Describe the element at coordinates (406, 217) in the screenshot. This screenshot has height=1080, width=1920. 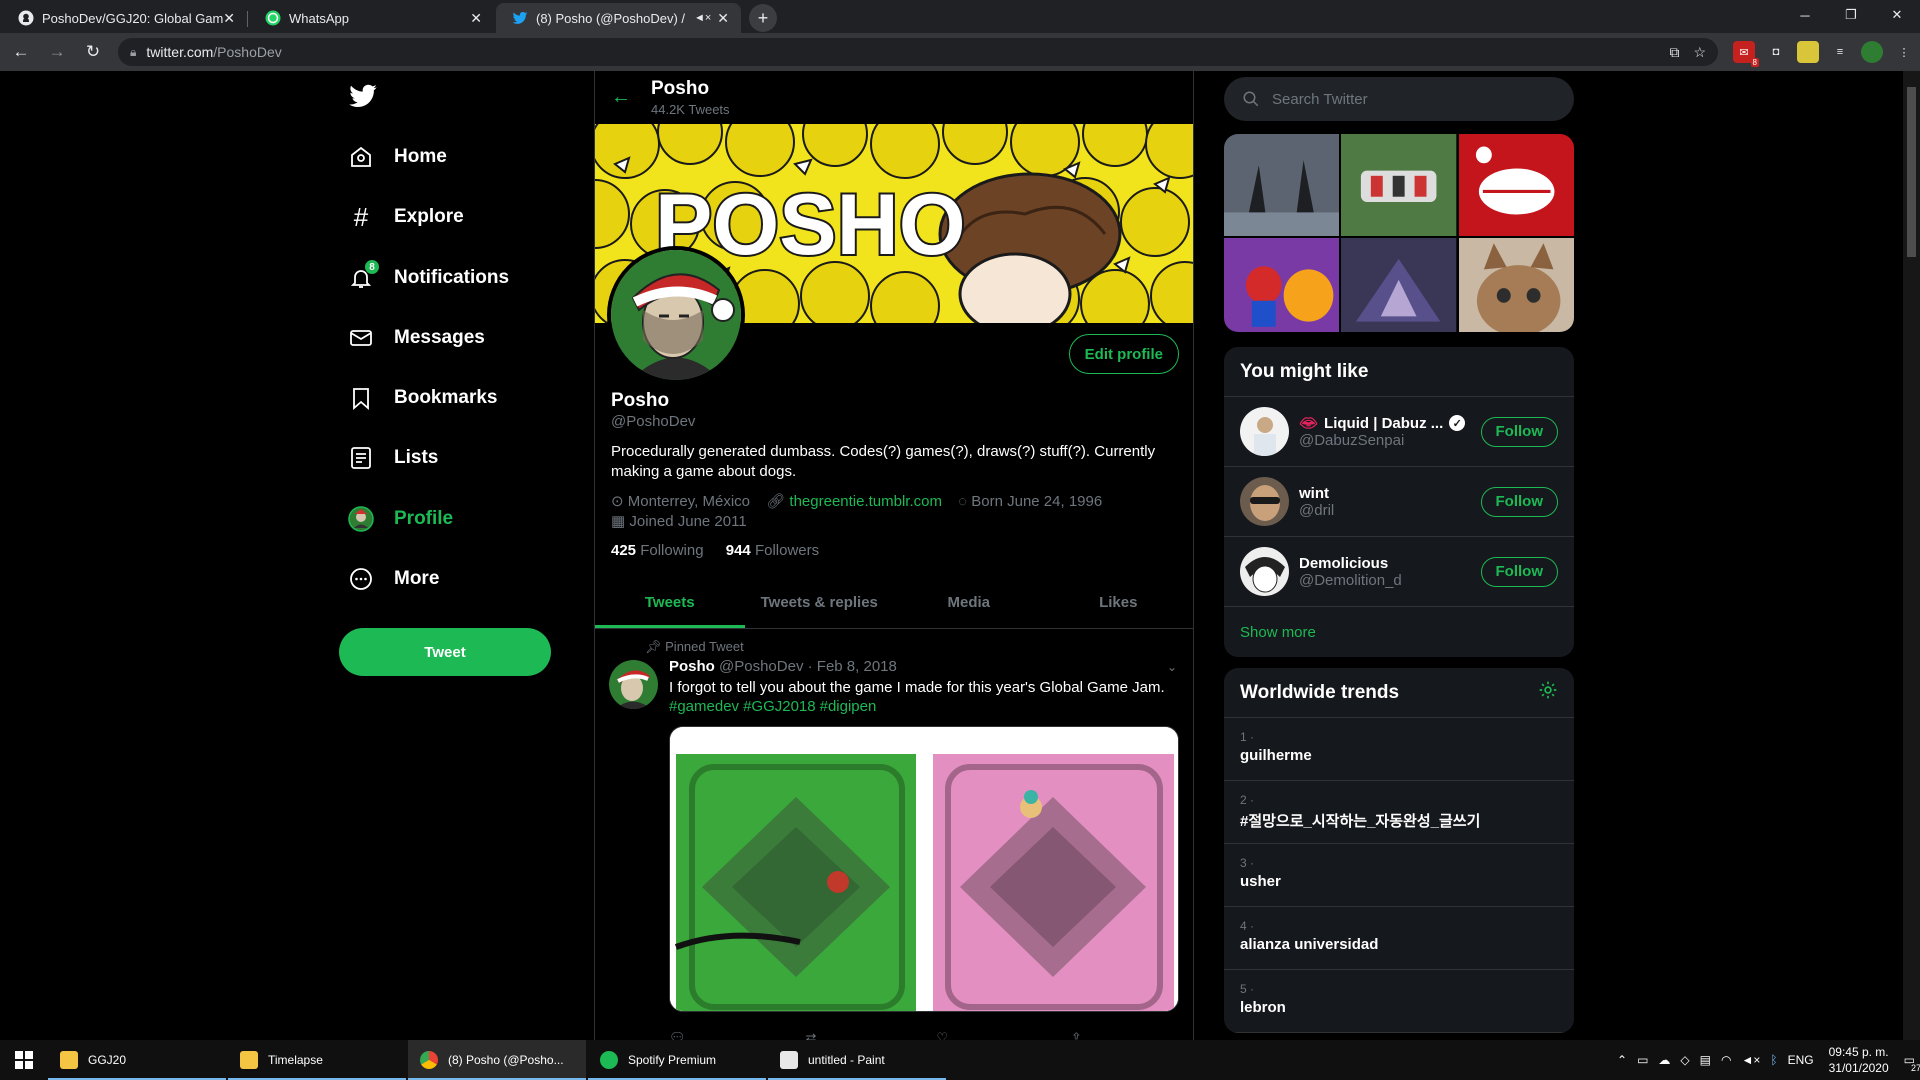
I see `nav-item-explore: # Explore` at that location.